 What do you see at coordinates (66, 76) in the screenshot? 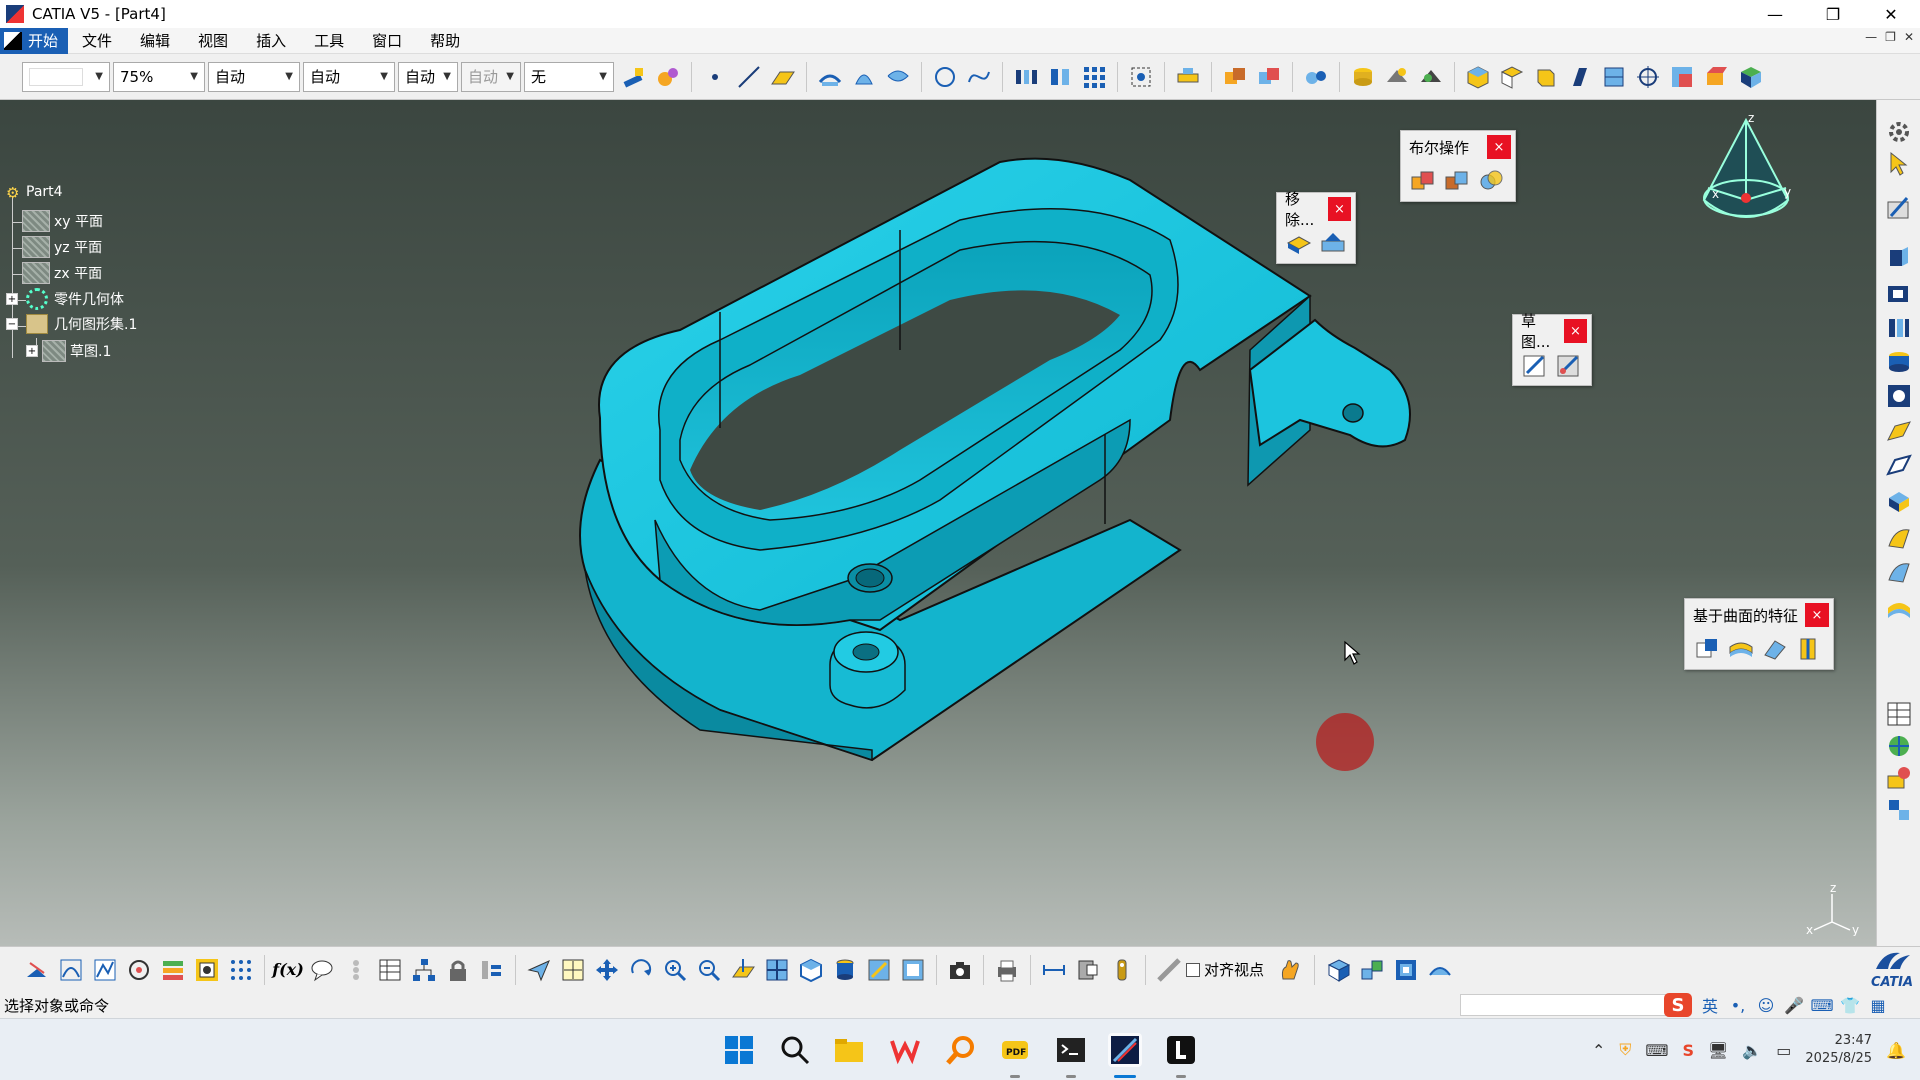
I see `color-combo: ▼` at bounding box center [66, 76].